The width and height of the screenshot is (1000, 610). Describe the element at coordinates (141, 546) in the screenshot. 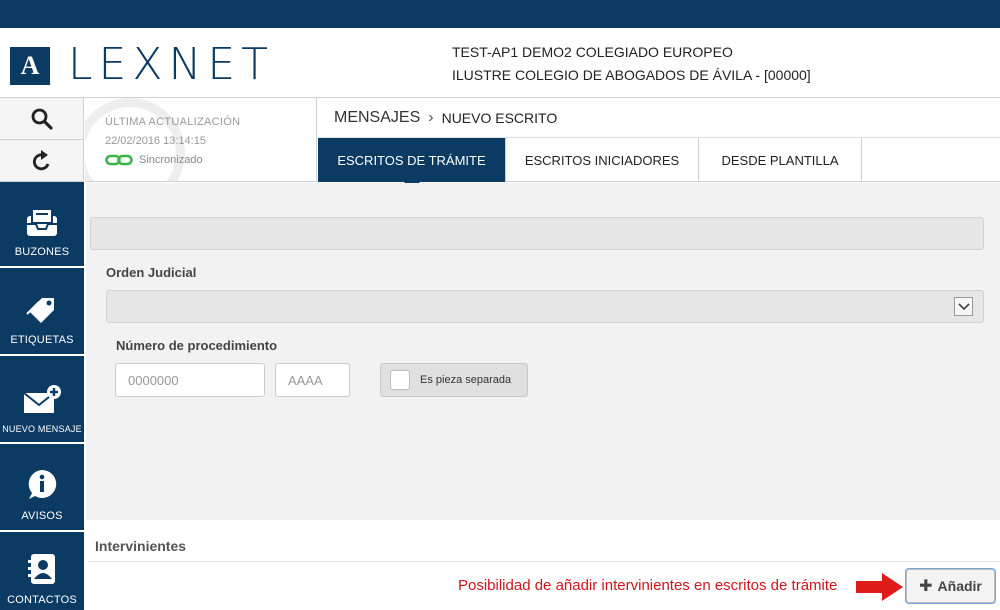

I see `intervinientes-title: Intervinientes` at that location.